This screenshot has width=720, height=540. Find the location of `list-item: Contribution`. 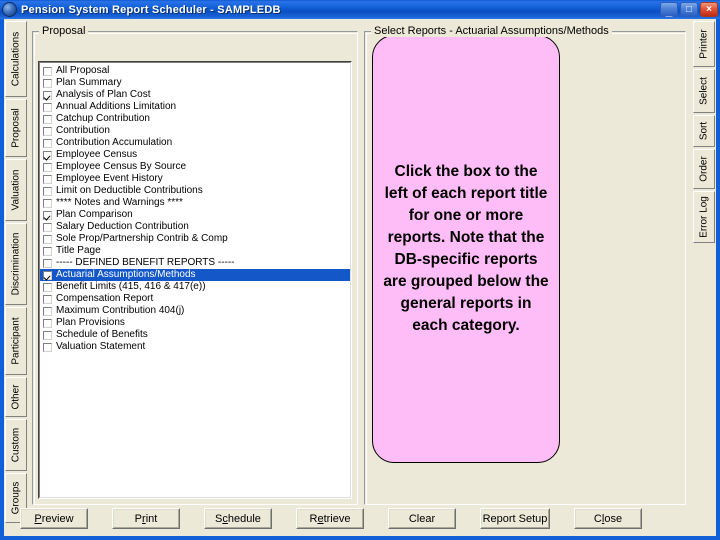

list-item: Contribution is located at coordinates (195, 131).